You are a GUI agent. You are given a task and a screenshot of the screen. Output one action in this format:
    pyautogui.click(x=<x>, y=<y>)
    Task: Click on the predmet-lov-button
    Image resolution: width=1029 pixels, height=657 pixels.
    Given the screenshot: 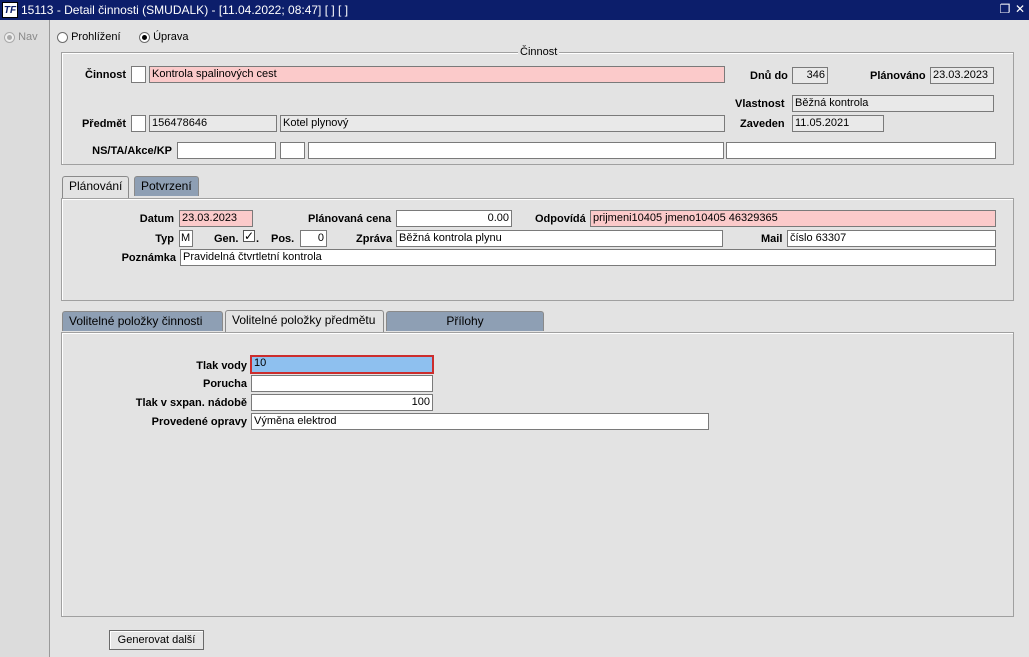 What is the action you would take?
    pyautogui.click(x=138, y=123)
    